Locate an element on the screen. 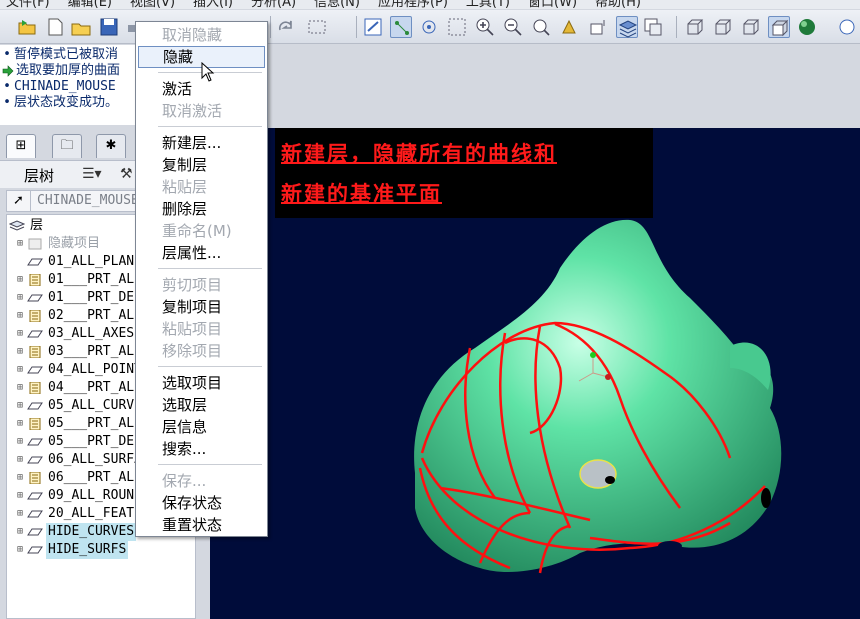 The width and height of the screenshot is (860, 619). menu-item: 文件(F) is located at coordinates (28, 5).